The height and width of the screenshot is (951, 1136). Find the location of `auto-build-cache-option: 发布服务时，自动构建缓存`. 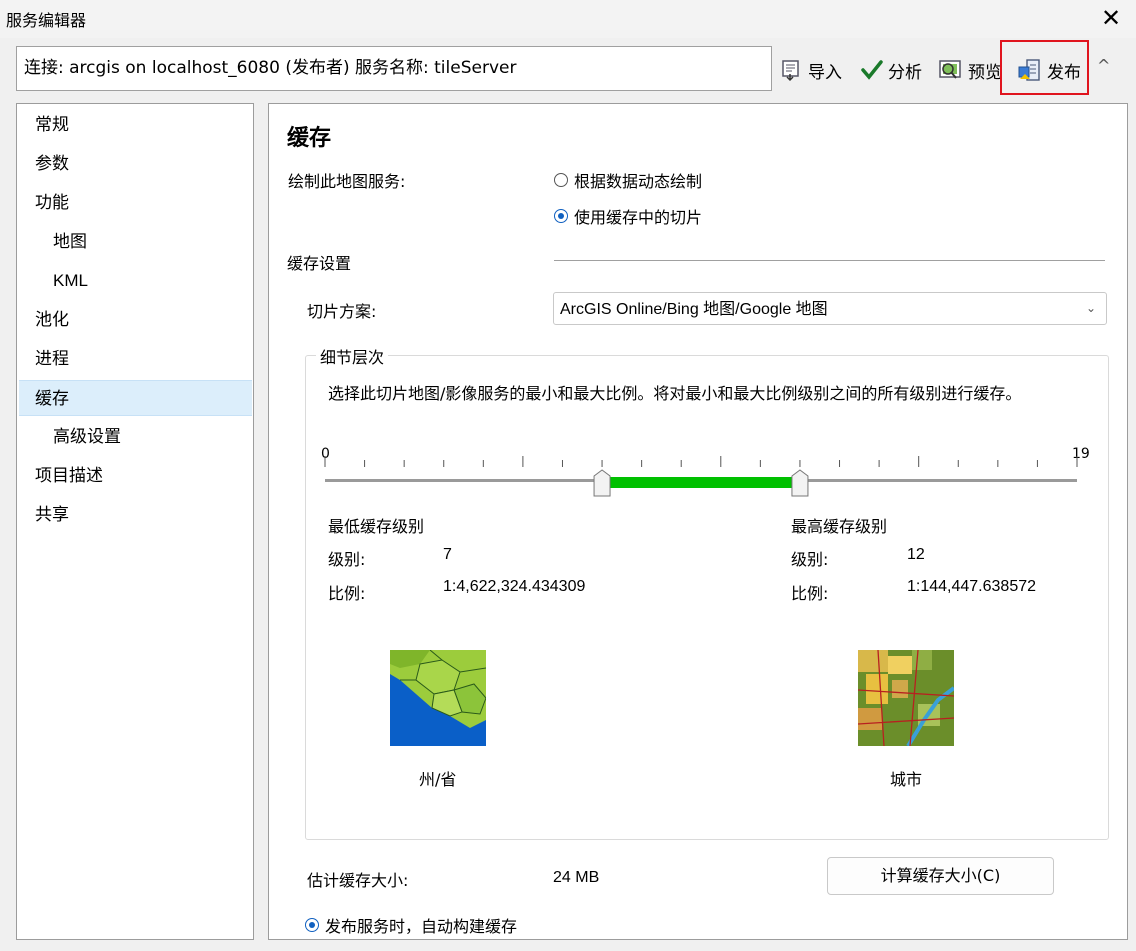

auto-build-cache-option: 发布服务时，自动构建缓存 is located at coordinates (411, 925).